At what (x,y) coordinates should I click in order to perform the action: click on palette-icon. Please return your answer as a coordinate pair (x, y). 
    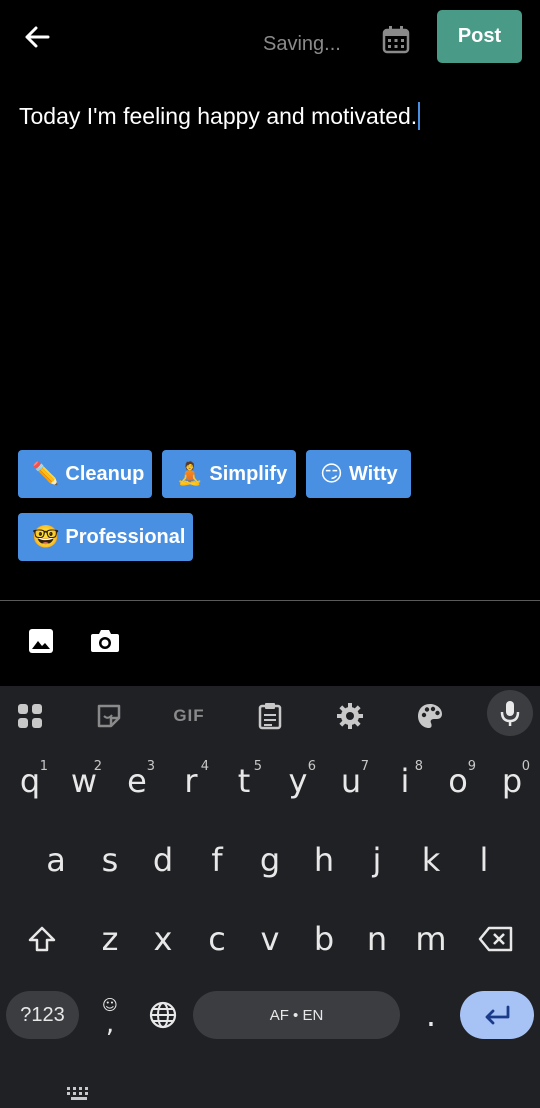
    Looking at the image, I should click on (430, 716).